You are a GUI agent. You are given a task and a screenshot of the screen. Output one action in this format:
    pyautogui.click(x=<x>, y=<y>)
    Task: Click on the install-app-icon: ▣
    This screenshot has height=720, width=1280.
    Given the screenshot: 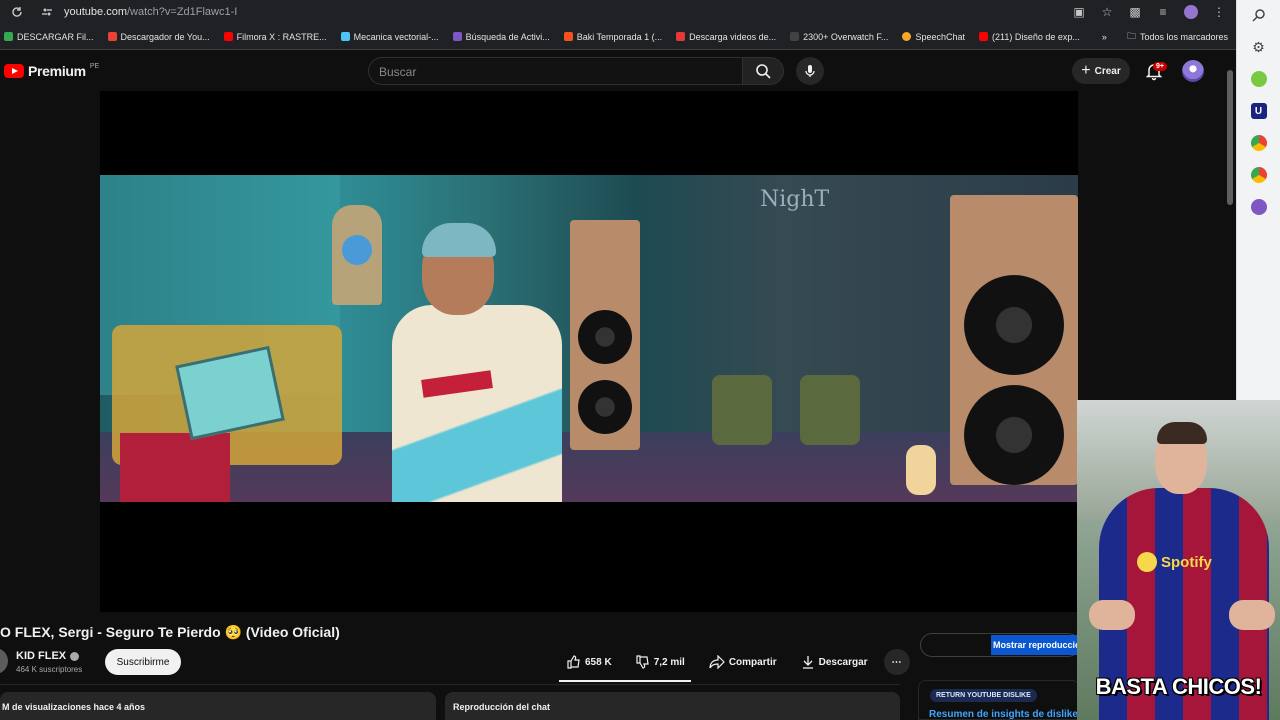 What is the action you would take?
    pyautogui.click(x=1079, y=12)
    